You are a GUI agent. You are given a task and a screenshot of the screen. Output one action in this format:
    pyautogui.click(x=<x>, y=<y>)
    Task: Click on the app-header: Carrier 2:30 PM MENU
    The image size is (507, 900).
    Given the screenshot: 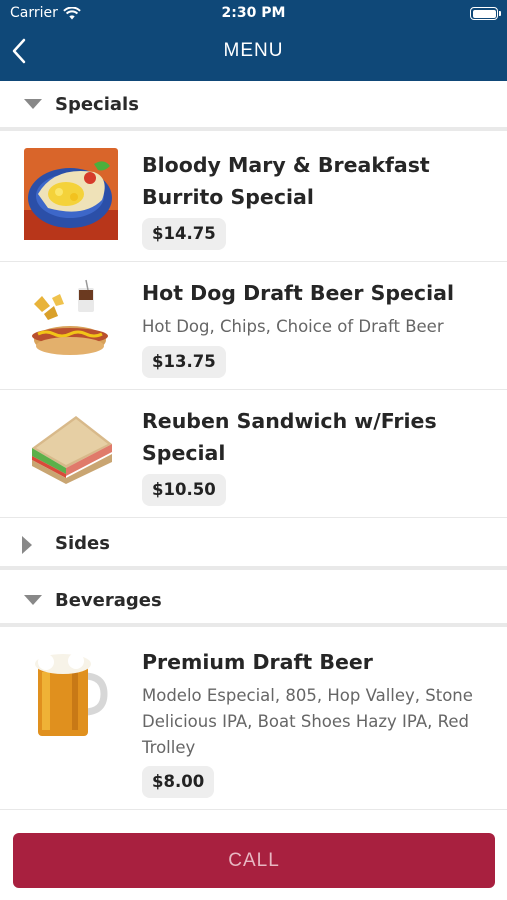 What is the action you would take?
    pyautogui.click(x=253, y=40)
    